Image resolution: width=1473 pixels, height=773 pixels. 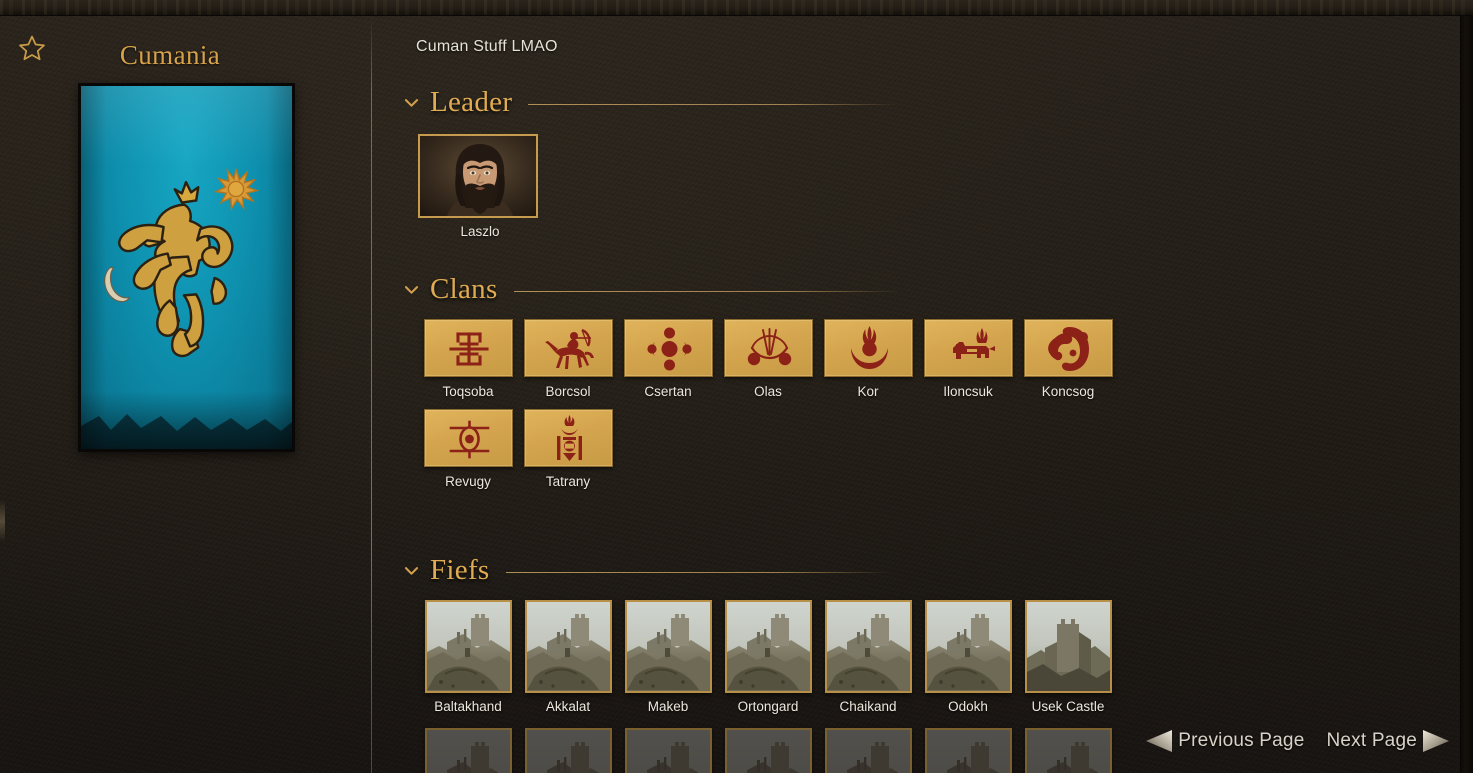 What do you see at coordinates (768, 348) in the screenshot?
I see `clan-sigil-bow-arrows-icon` at bounding box center [768, 348].